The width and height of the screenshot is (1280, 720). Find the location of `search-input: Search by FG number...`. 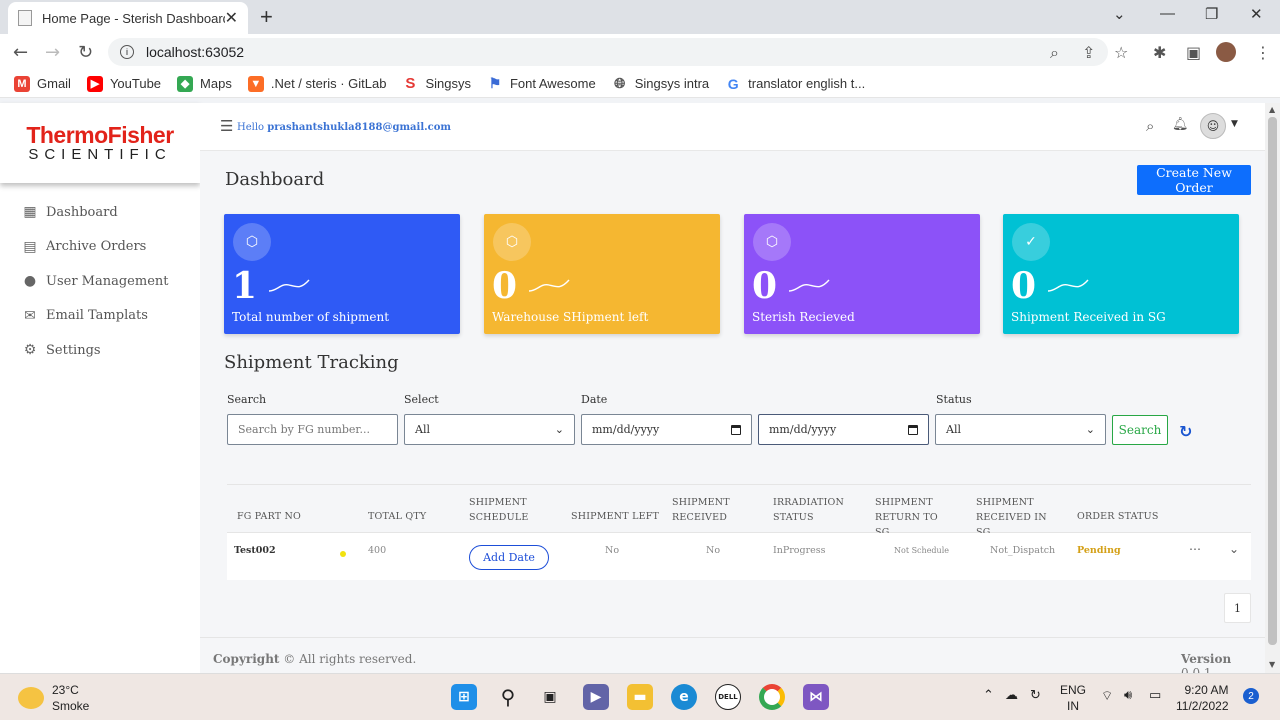

search-input: Search by FG number... is located at coordinates (312, 429).